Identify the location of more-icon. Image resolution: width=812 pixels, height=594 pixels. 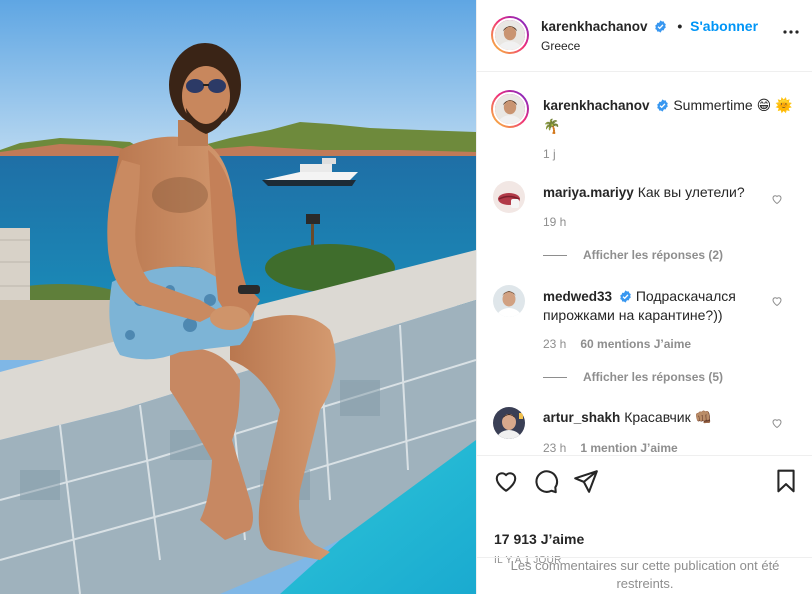
(791, 32).